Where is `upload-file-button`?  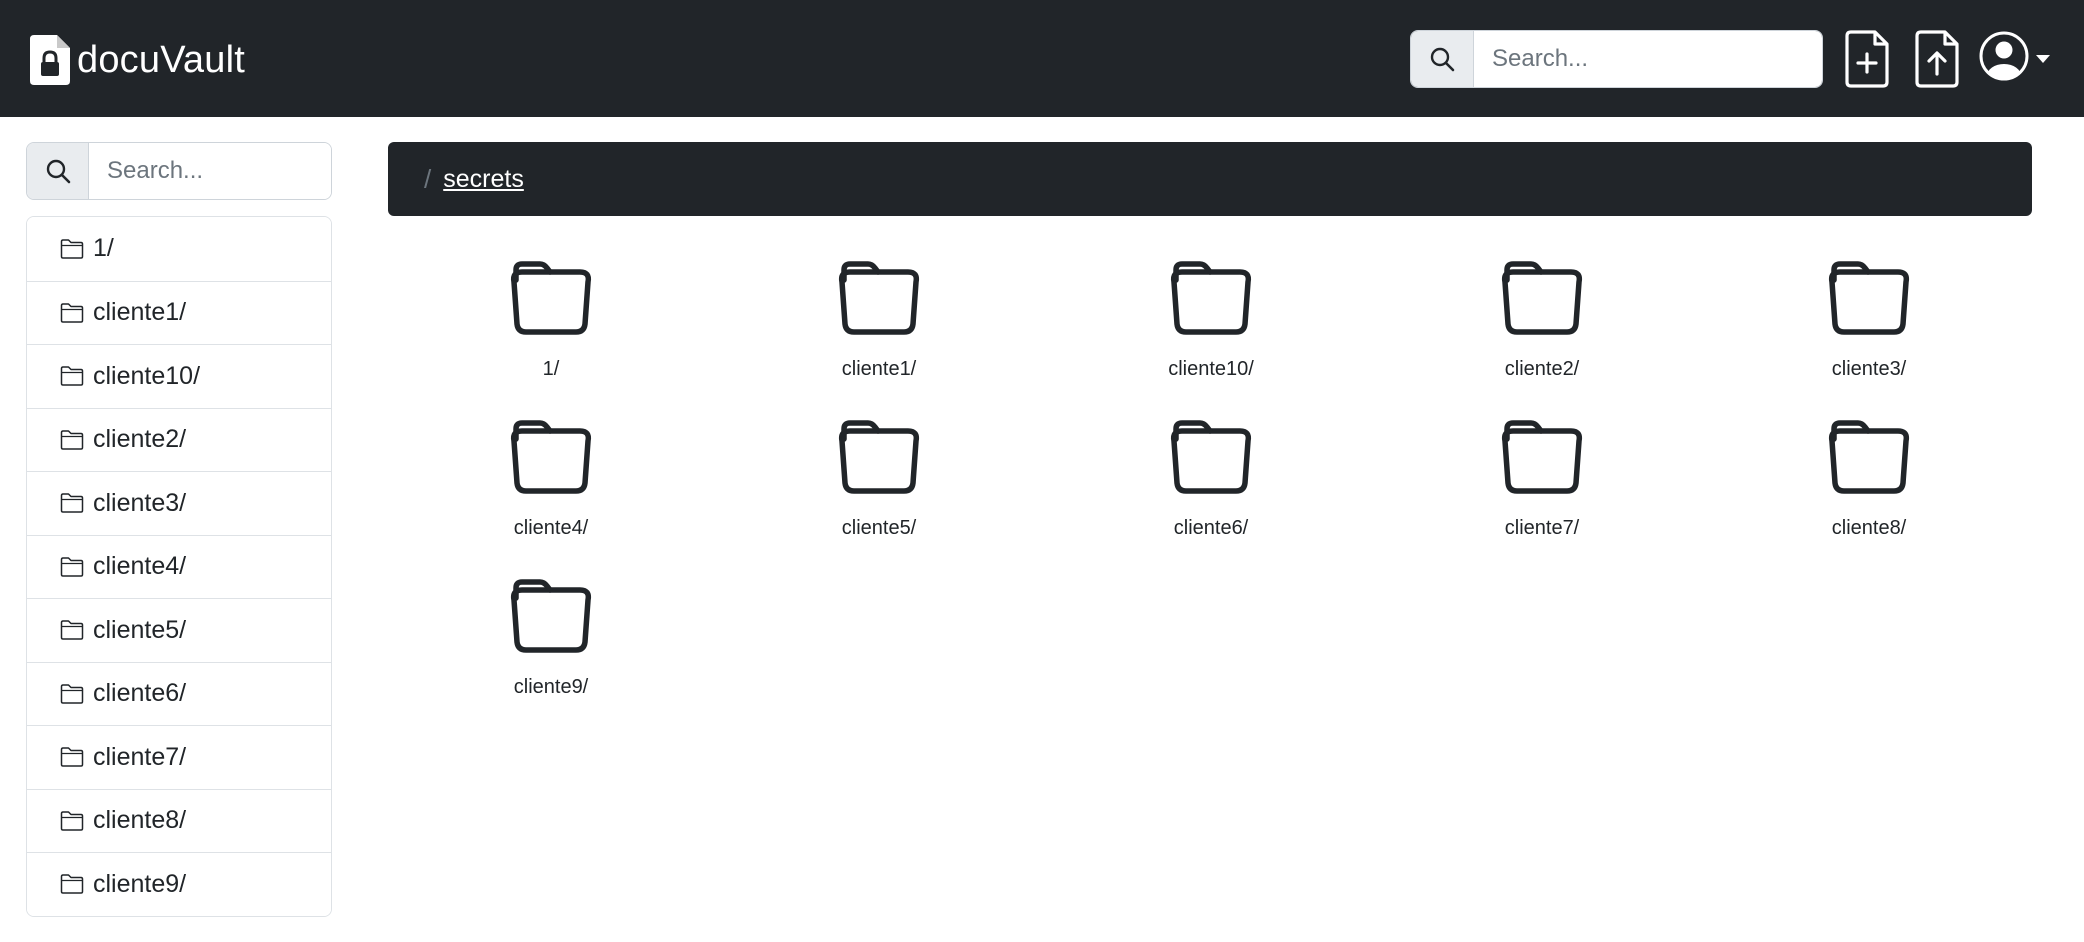
upload-file-button is located at coordinates (1937, 59).